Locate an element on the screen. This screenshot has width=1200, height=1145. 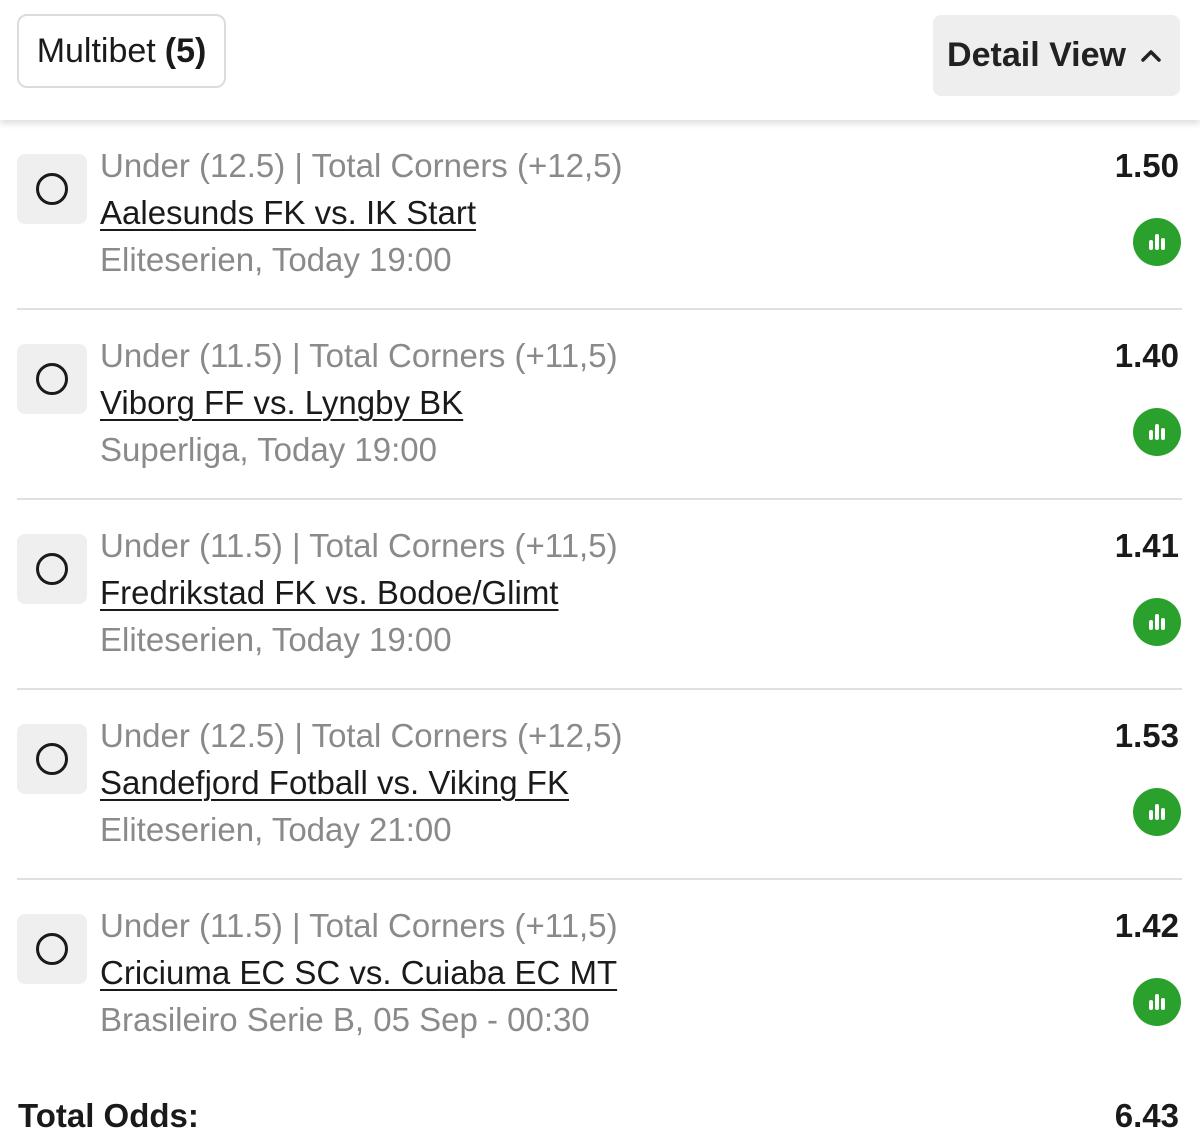
league-time: Superliga, Today 19:00 is located at coordinates (268, 449).